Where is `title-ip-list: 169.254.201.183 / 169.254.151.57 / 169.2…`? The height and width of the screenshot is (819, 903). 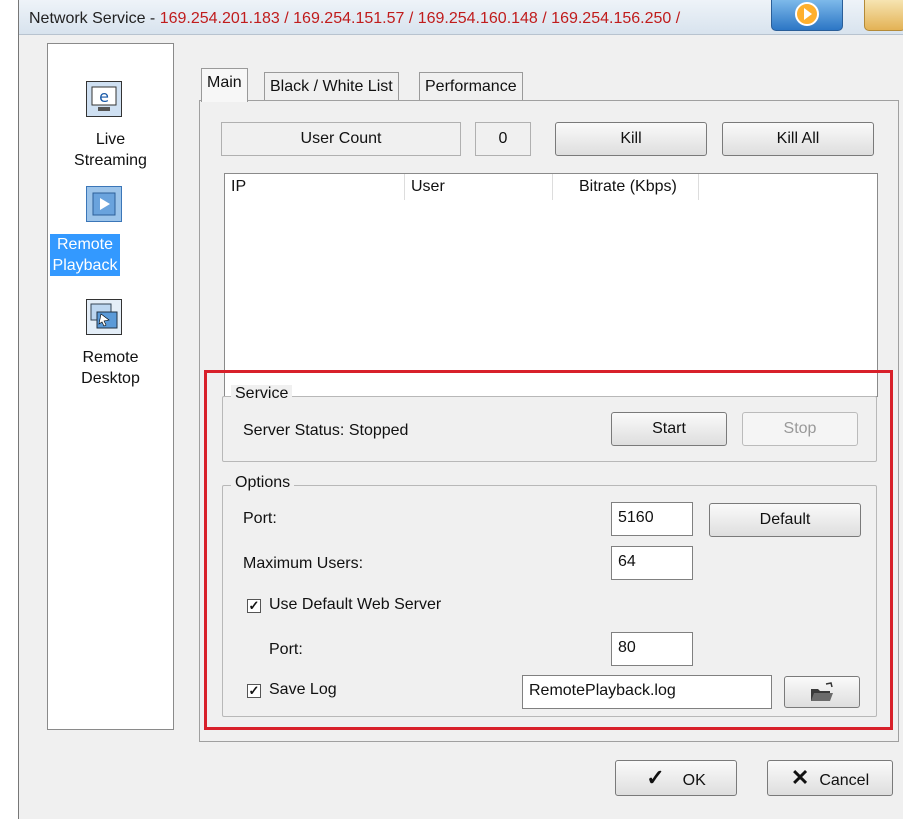
title-ip-list: 169.254.201.183 / 169.254.151.57 / 169.2… is located at coordinates (420, 18).